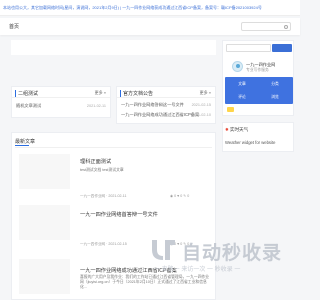 This screenshot has height=300, width=320. What do you see at coordinates (29, 105) in the screenshot?
I see `list-item-title: 随机文章测试` at bounding box center [29, 105].